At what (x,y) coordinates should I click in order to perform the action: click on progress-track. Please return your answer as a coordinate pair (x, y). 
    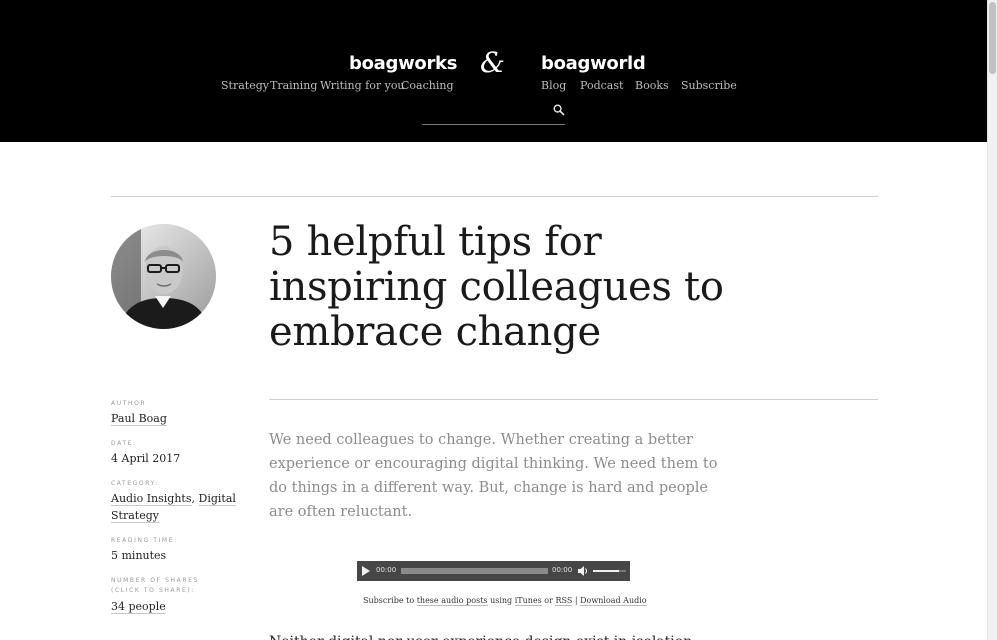
    Looking at the image, I should click on (474, 571).